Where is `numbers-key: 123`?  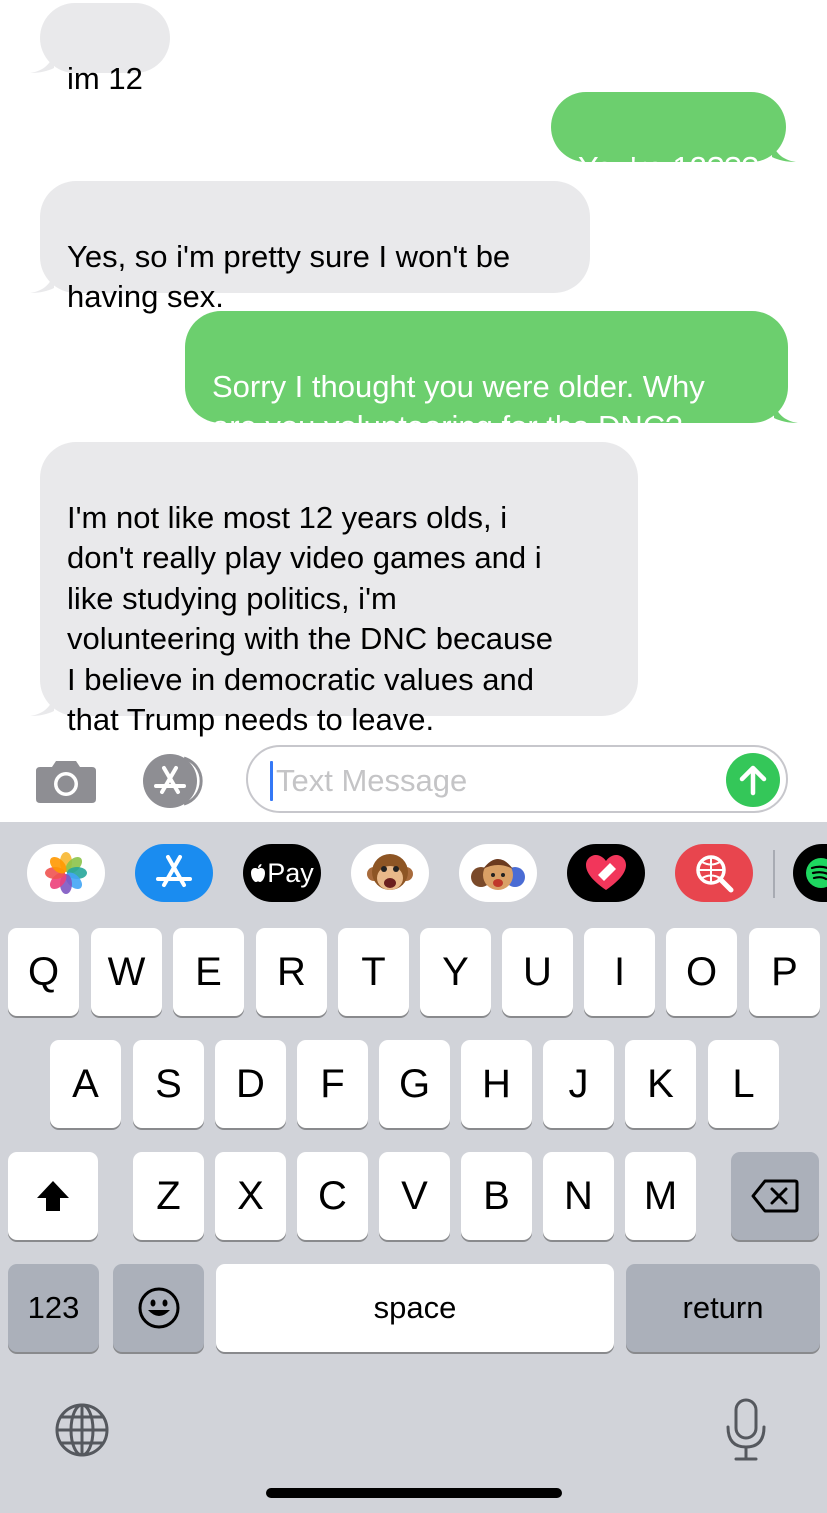
numbers-key: 123 is located at coordinates (53, 1308).